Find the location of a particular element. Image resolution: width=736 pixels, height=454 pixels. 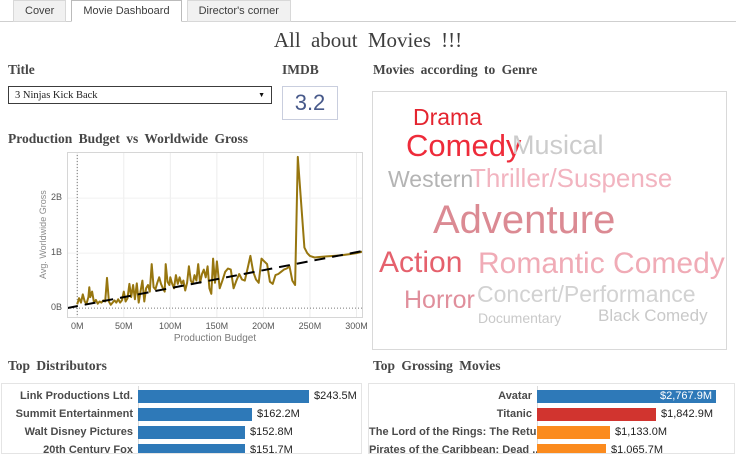

bar-pirates-of-the-caribbean-dead is located at coordinates (571, 448).